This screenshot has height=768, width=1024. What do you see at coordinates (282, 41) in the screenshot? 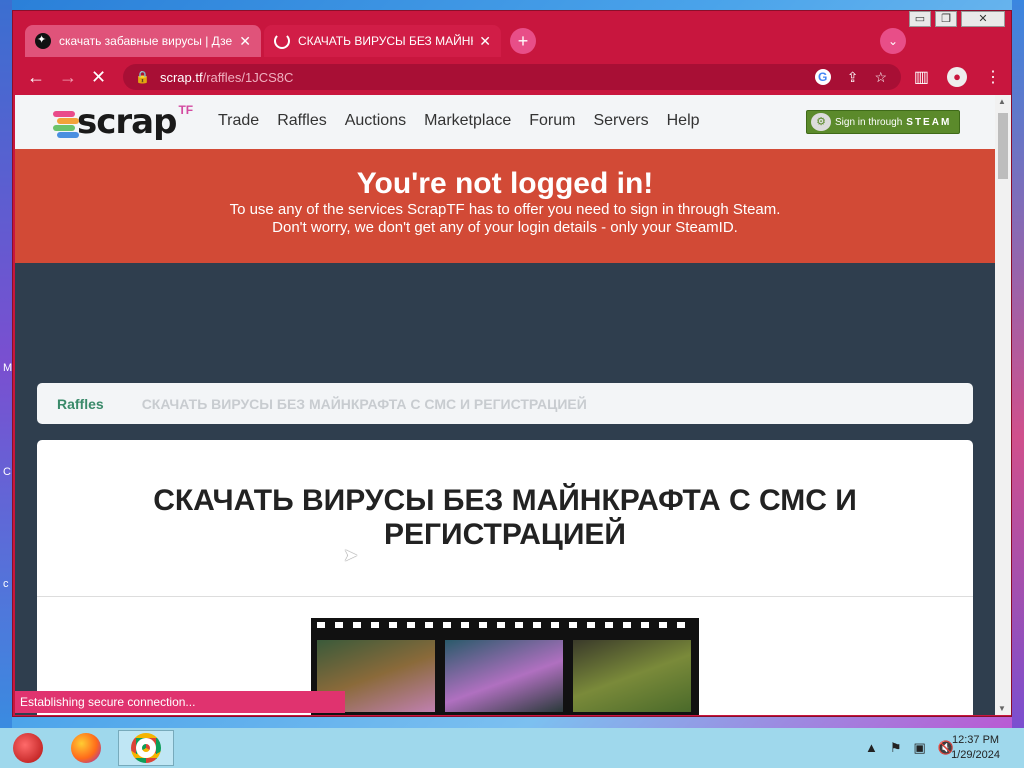
I see `loading-spinner-icon` at bounding box center [282, 41].